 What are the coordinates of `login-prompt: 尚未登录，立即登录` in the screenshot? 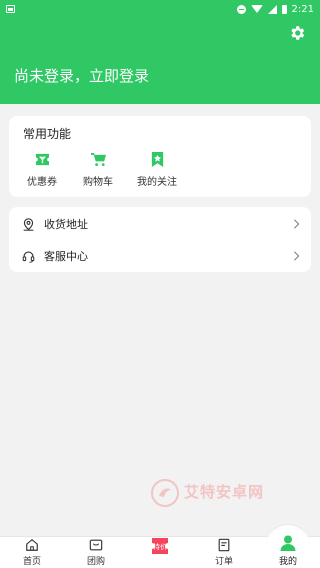 It's located at (81, 75).